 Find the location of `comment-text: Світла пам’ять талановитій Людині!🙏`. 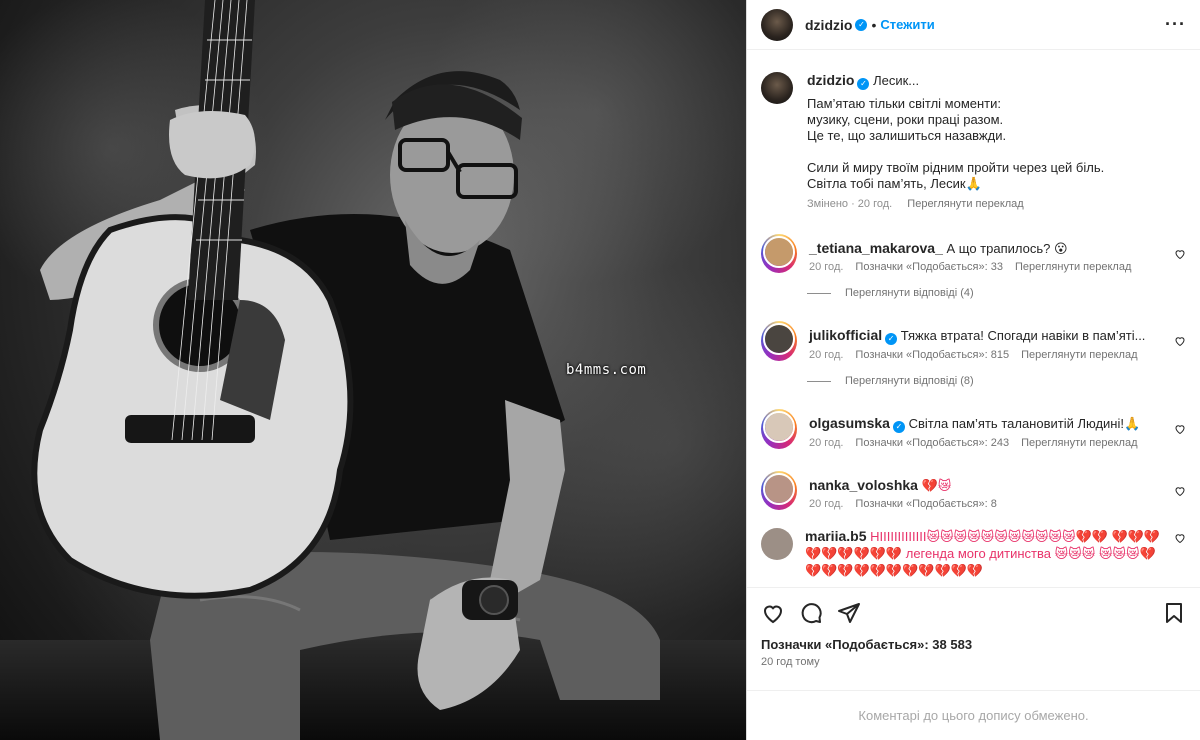

comment-text: Світла пам’ять талановитій Людині!🙏 is located at coordinates (1024, 423).